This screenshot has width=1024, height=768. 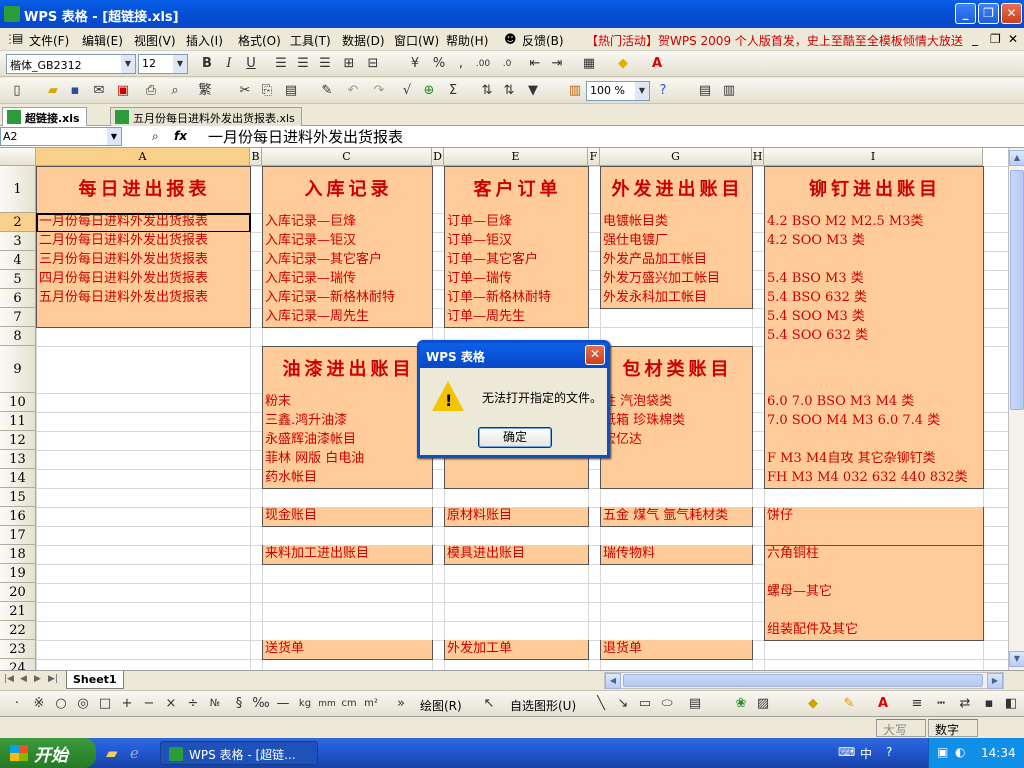 I want to click on link-cell-daily-report: 一月份每日进料外发出货报表, so click(x=143, y=223).